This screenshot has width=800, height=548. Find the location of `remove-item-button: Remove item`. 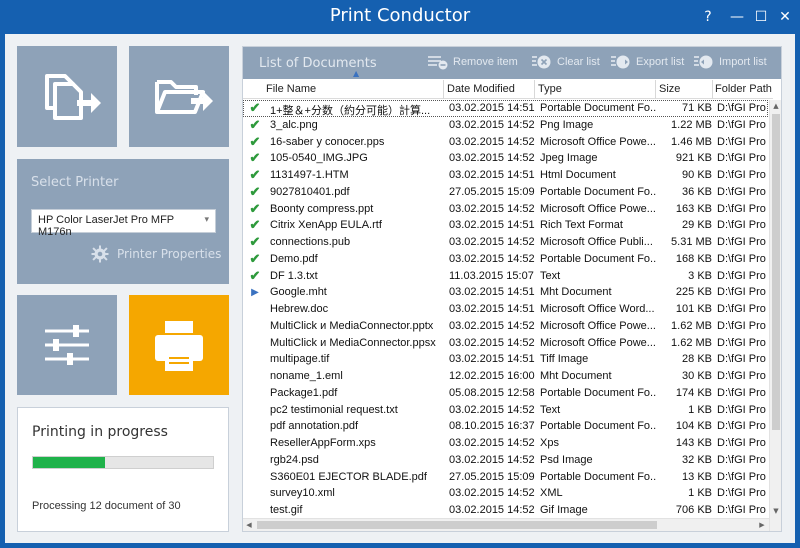

remove-item-button: Remove item is located at coordinates (472, 62).